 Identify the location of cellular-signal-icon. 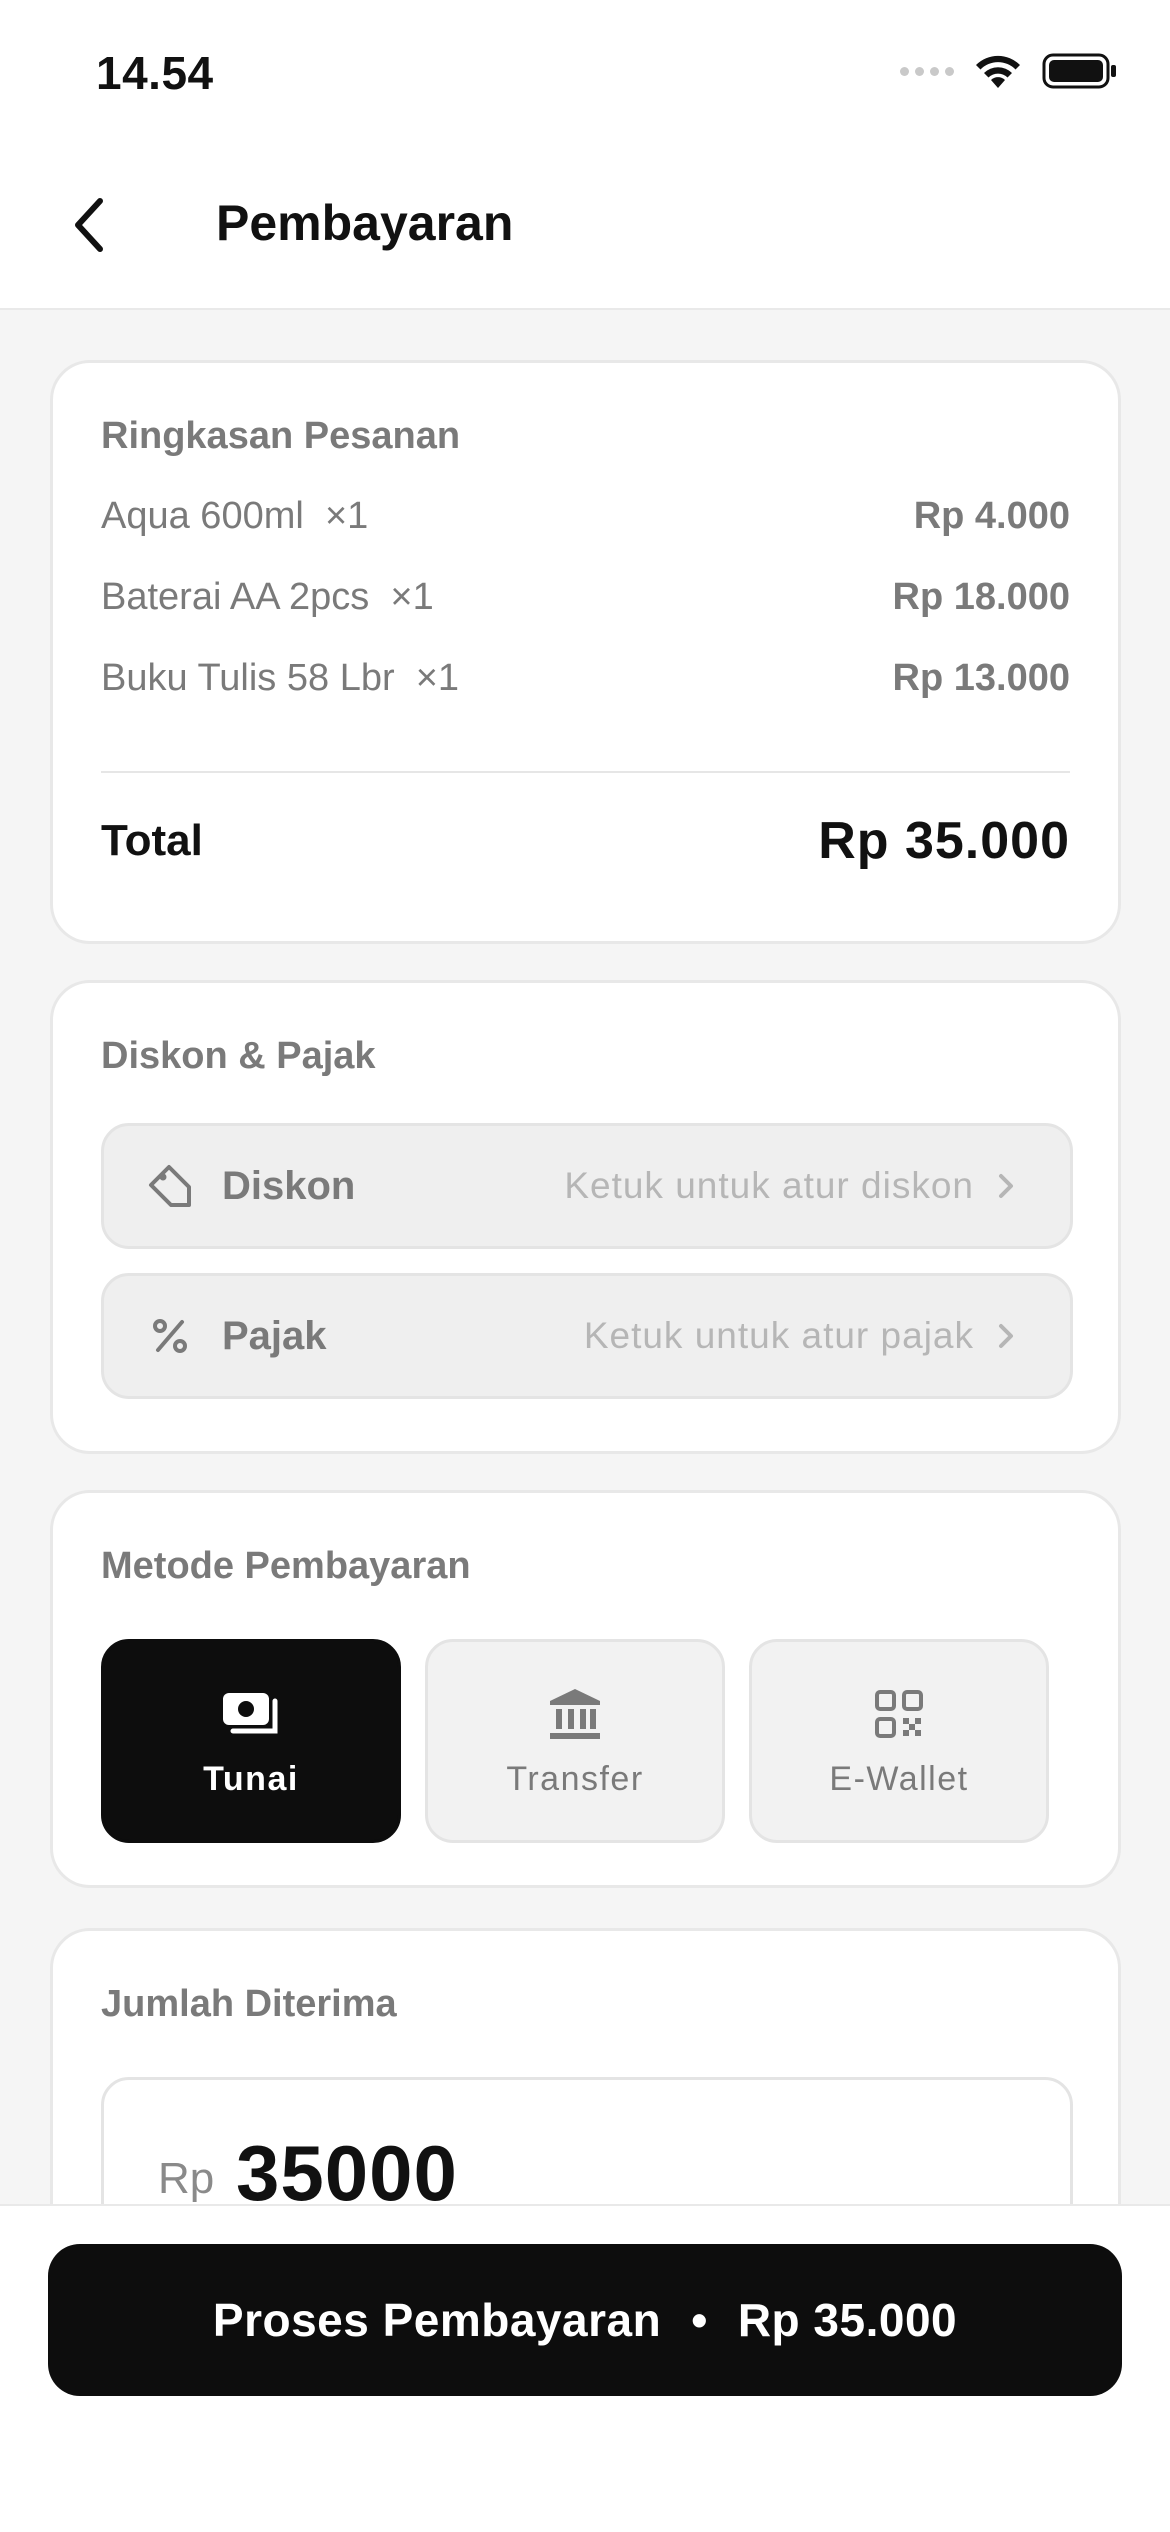
(927, 71).